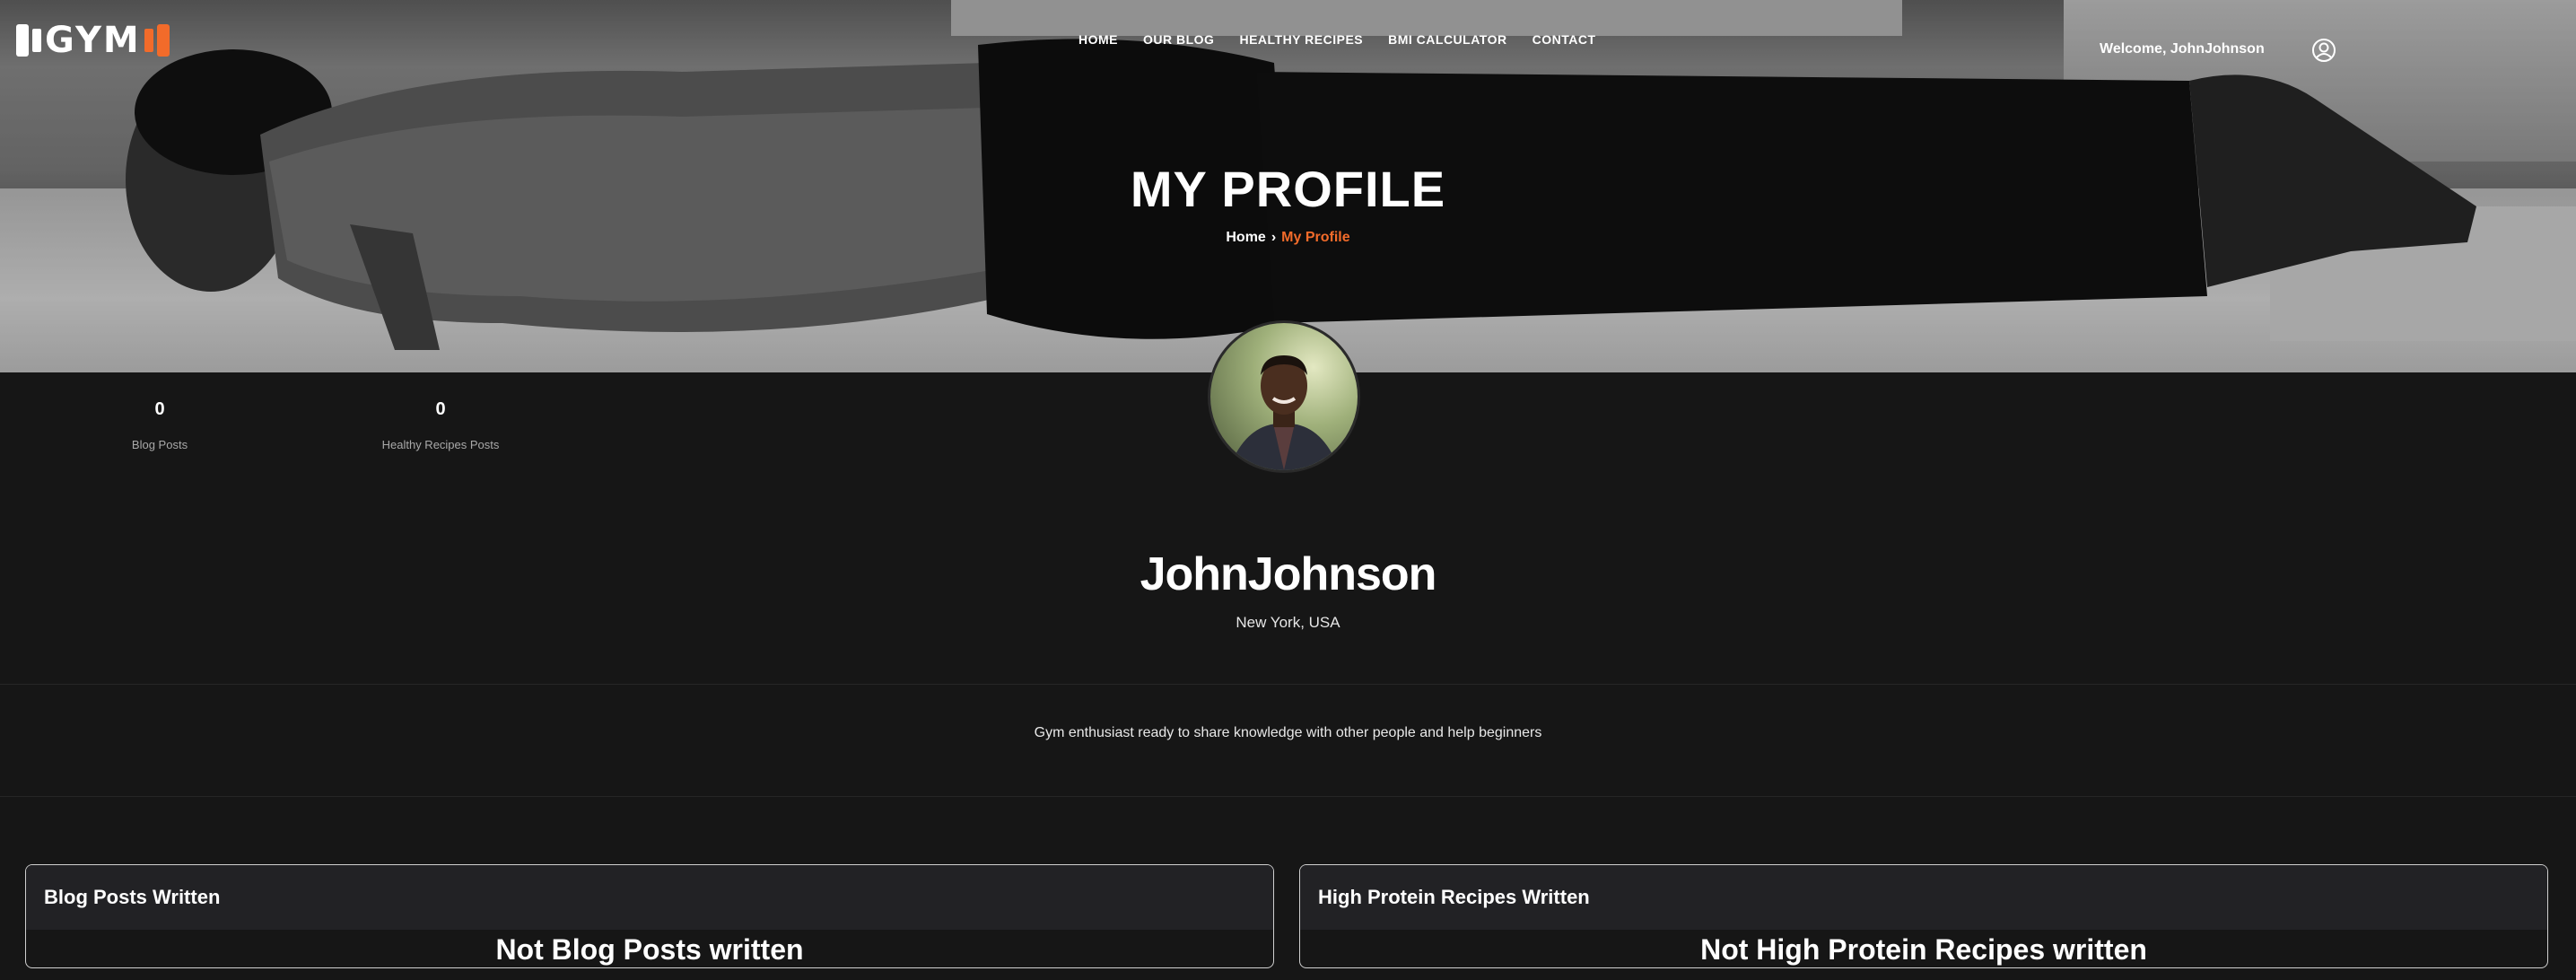 The width and height of the screenshot is (2576, 980). Describe the element at coordinates (649, 897) in the screenshot. I see `card-title: Blog Posts Written` at that location.